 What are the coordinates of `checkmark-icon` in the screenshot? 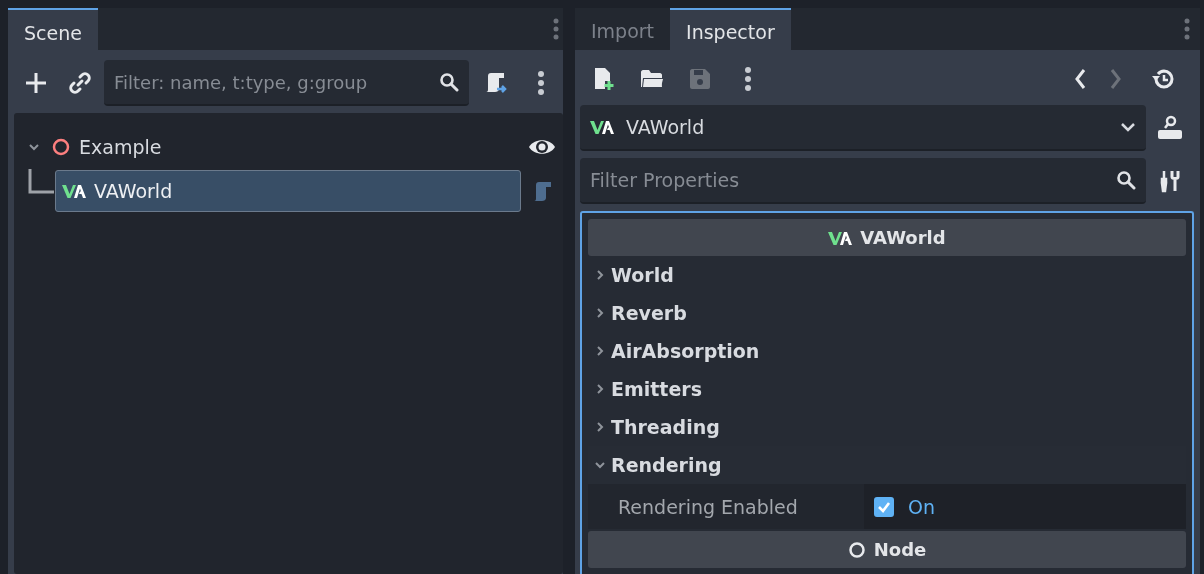 It's located at (884, 506).